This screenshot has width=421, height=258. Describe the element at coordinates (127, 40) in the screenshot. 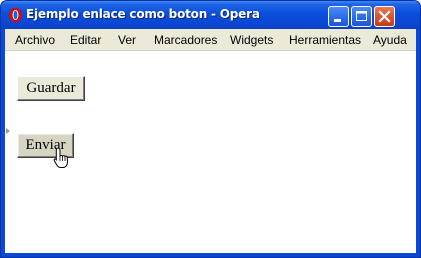

I see `menu-ver: Ver` at that location.